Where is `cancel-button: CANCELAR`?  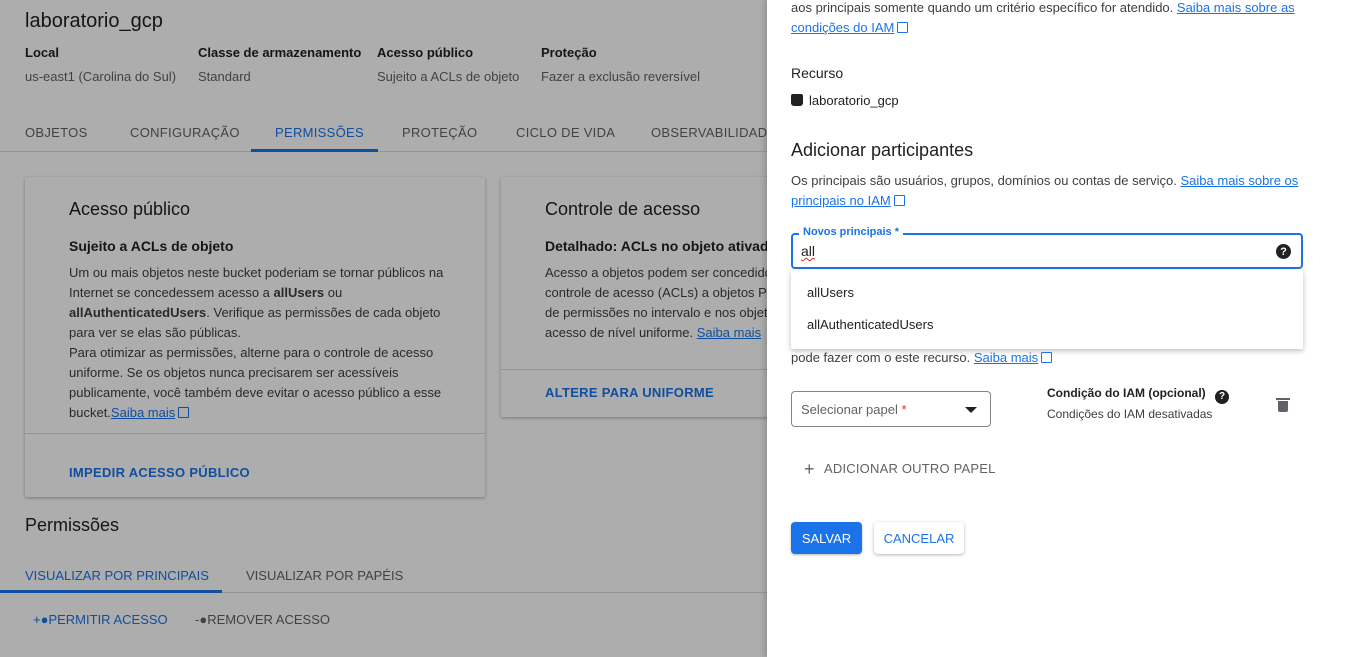 cancel-button: CANCELAR is located at coordinates (919, 538).